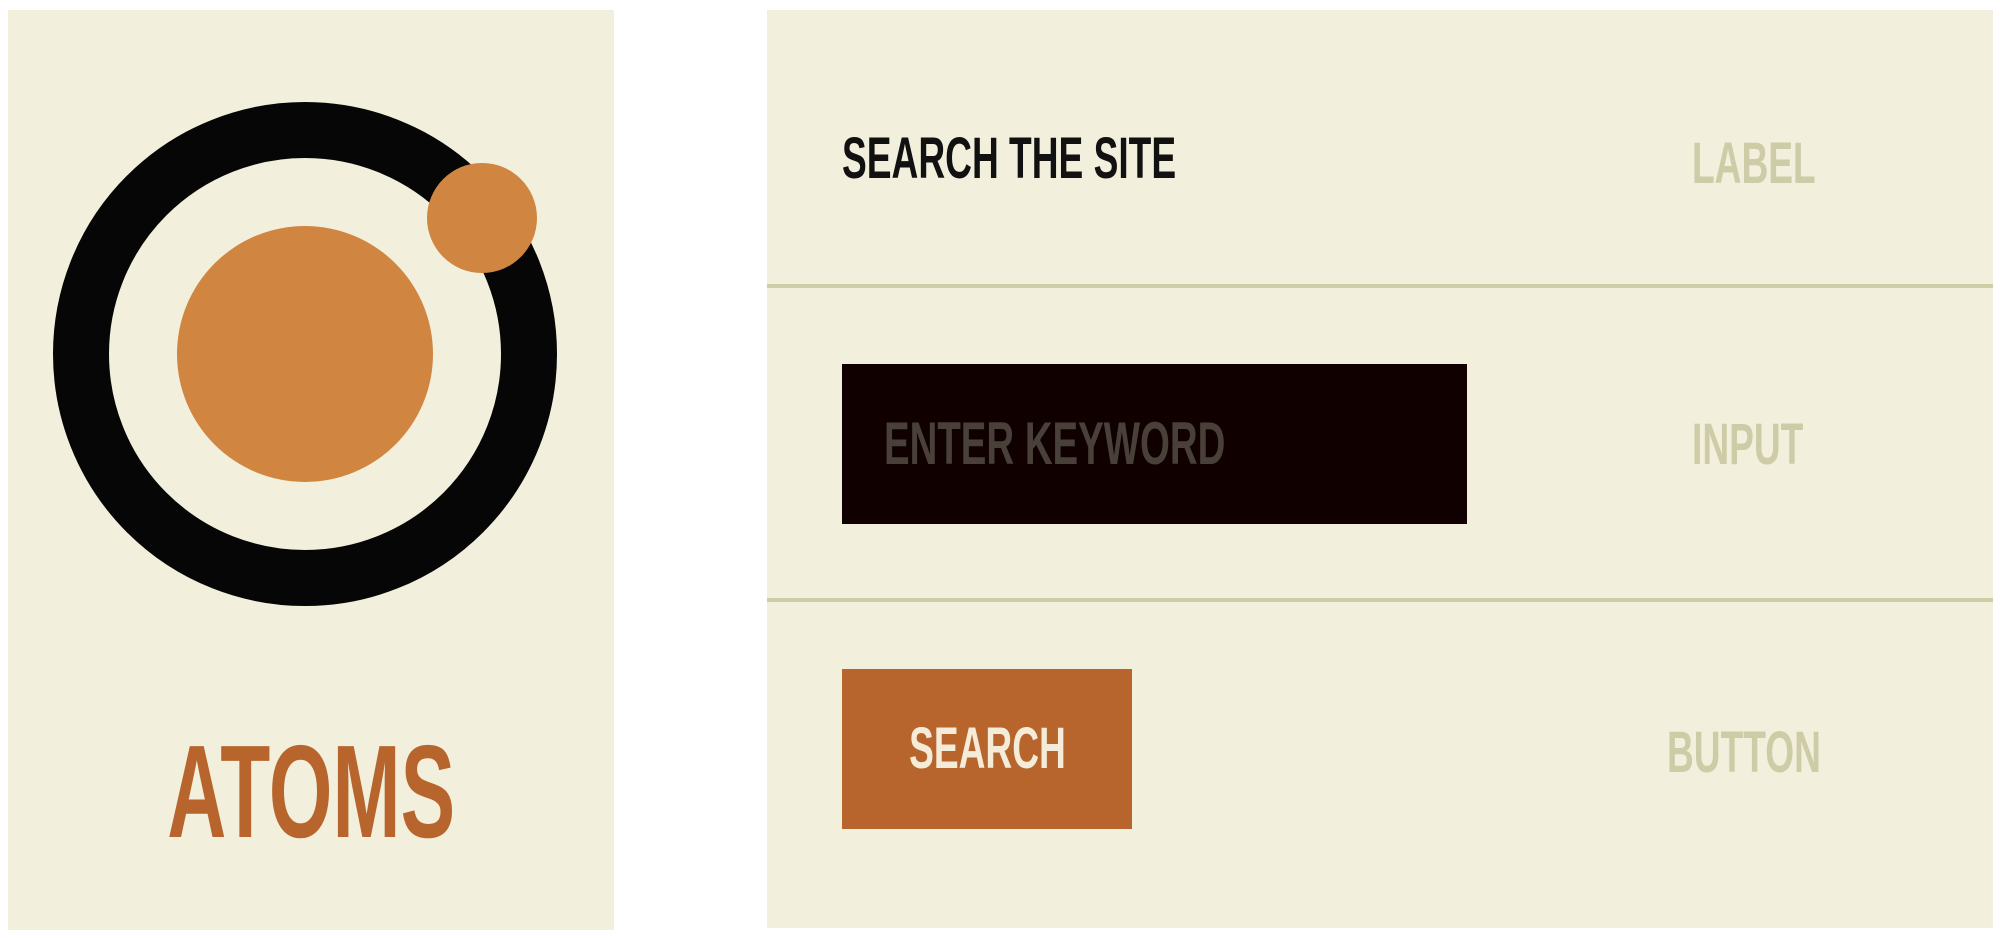 This screenshot has height=938, width=2000. I want to click on atoms-title-wrap: ATOMS, so click(311, 792).